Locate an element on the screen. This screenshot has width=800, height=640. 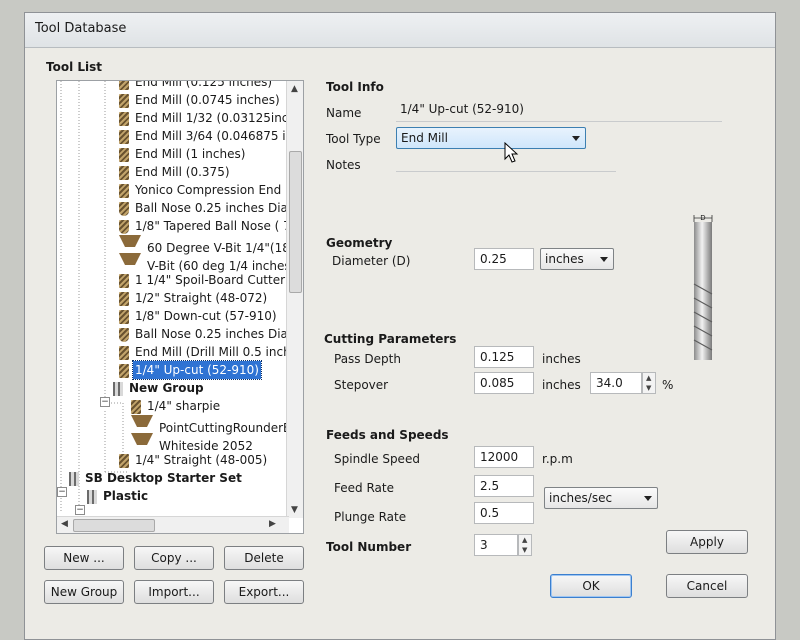
diameter-unit-value: inches is located at coordinates (564, 259).